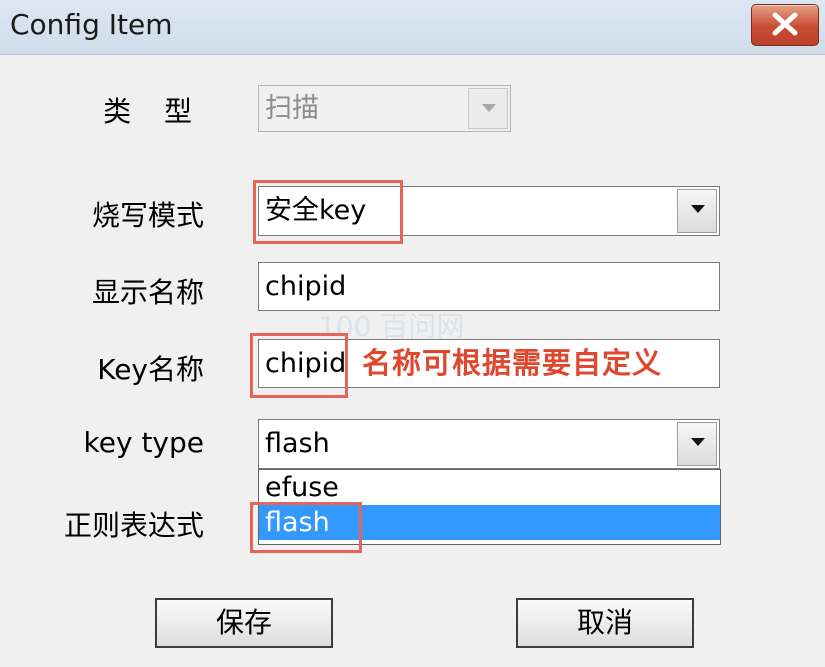  Describe the element at coordinates (292, 108) in the screenshot. I see `type-select-value: 扫描` at that location.